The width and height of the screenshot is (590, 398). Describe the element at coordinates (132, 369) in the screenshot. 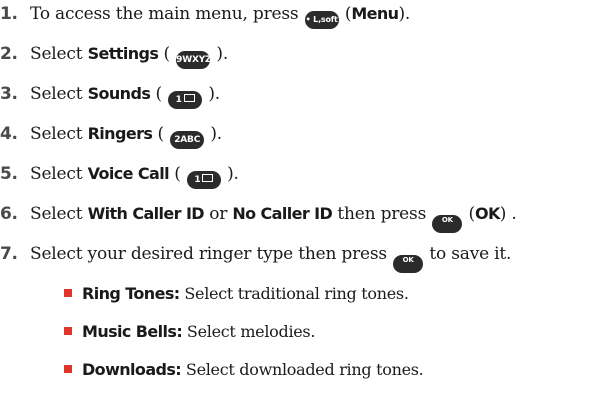

I see `bullet-term: Downloads:` at that location.